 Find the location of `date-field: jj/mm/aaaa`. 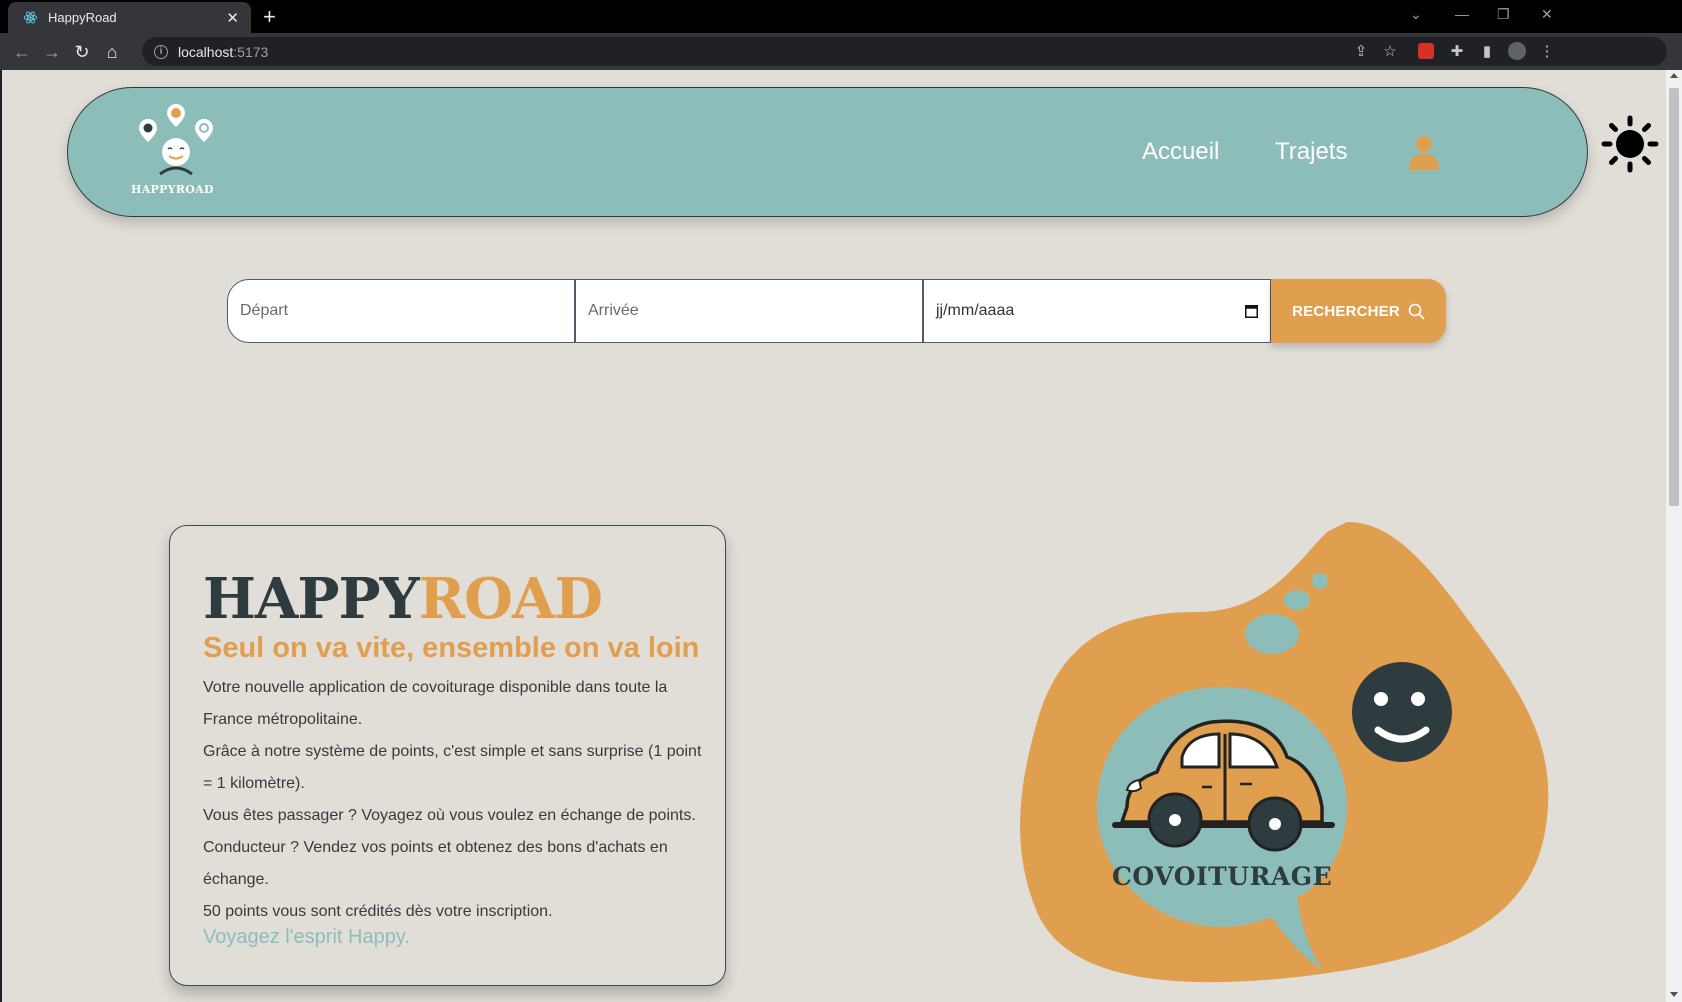

date-field: jj/mm/aaaa is located at coordinates (1097, 311).